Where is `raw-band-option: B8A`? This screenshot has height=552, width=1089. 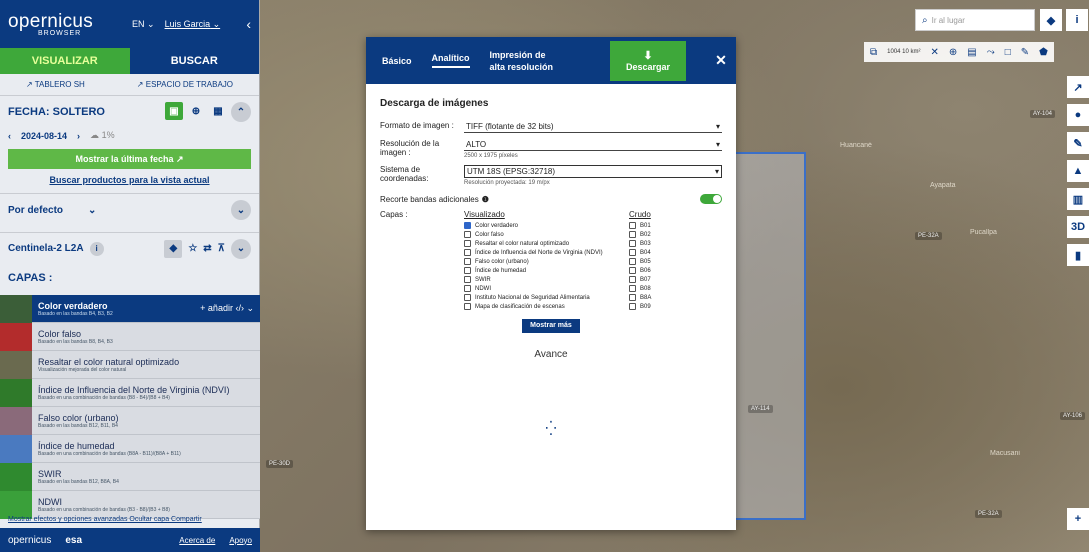 raw-band-option: B8A is located at coordinates (659, 297).